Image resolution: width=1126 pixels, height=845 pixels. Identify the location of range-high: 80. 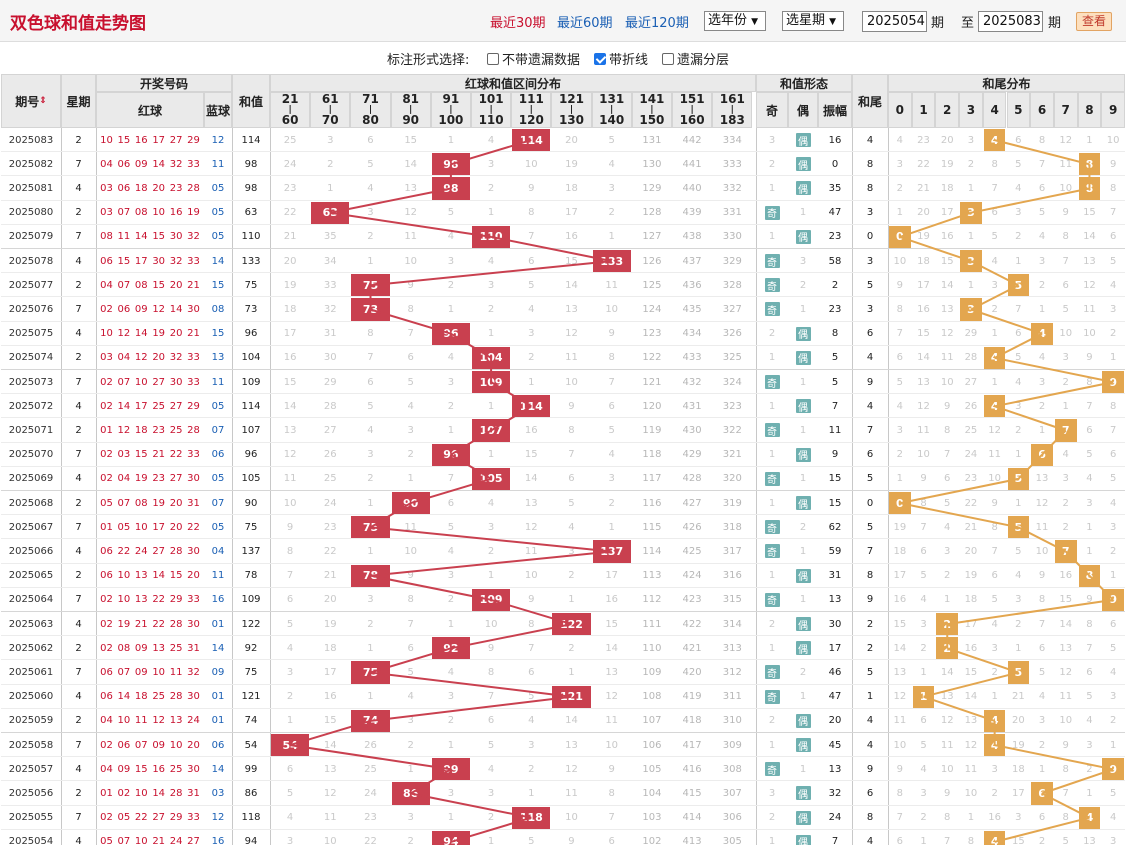
(370, 120).